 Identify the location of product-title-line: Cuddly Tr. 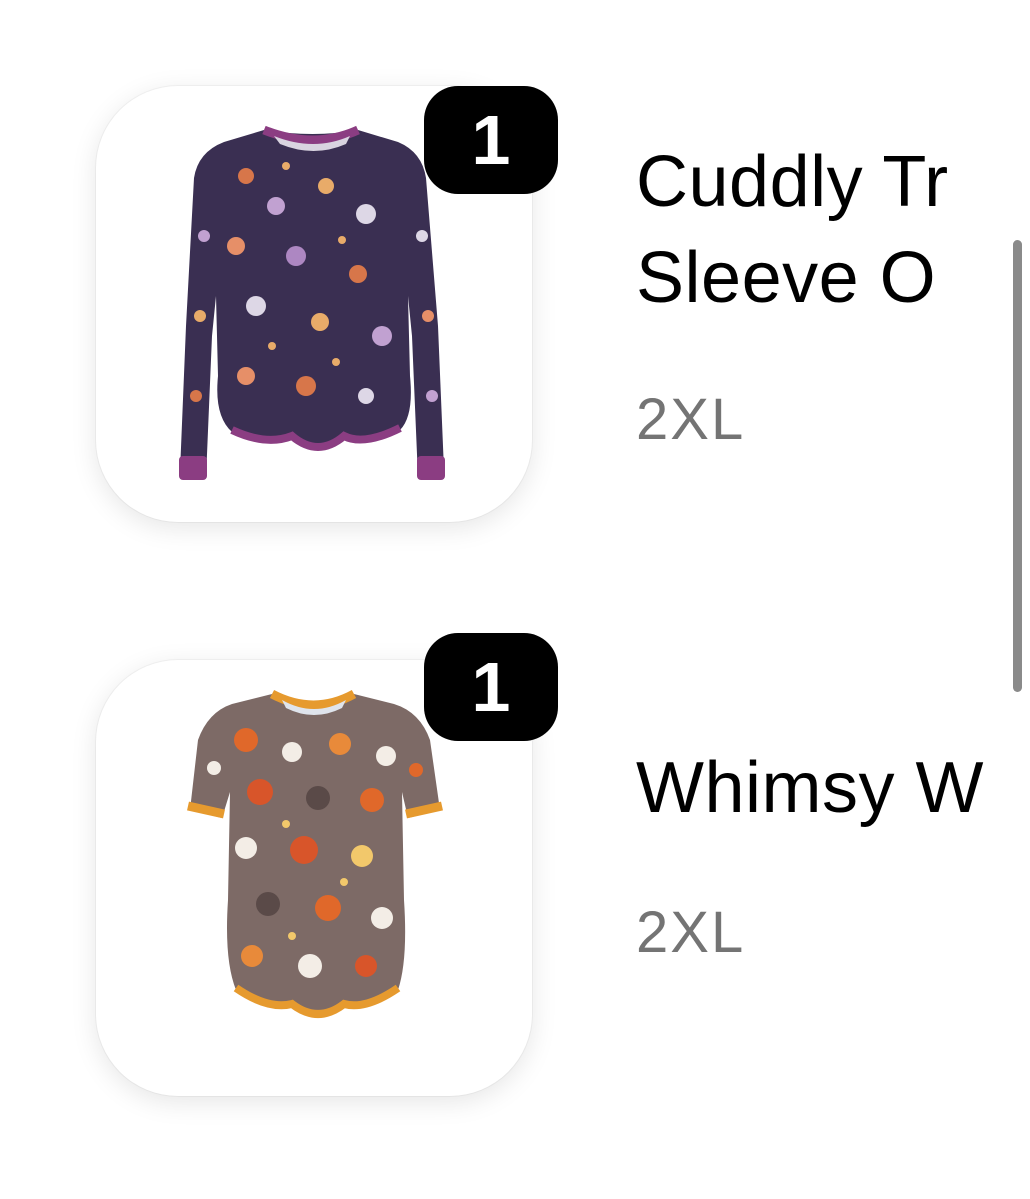
(792, 182).